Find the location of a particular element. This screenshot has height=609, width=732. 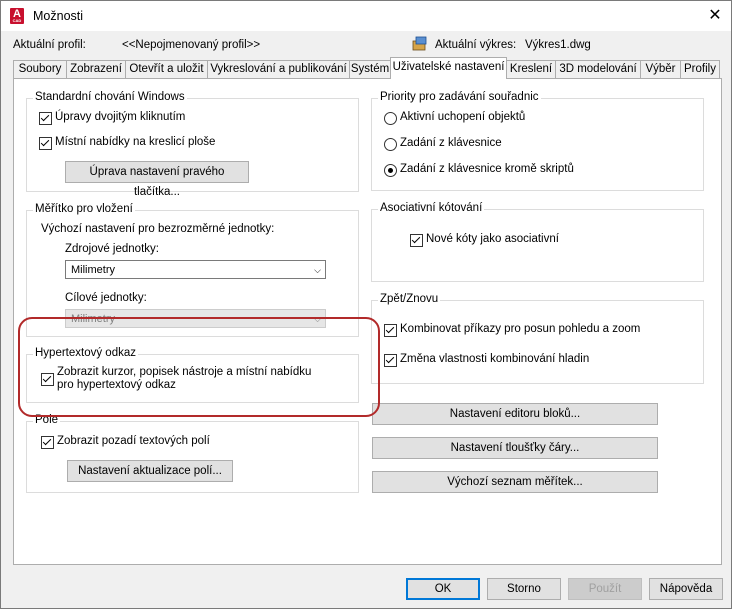

drawing-icon is located at coordinates (419, 43).